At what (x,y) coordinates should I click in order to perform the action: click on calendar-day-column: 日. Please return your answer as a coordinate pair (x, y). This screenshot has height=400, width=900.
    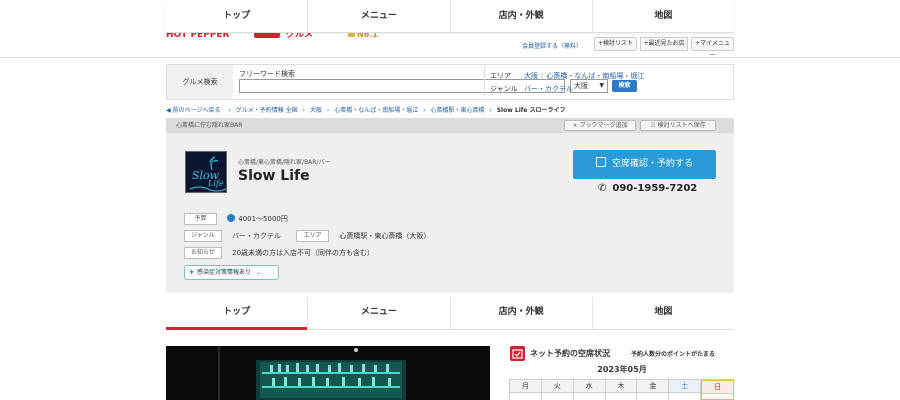
    Looking at the image, I should click on (718, 390).